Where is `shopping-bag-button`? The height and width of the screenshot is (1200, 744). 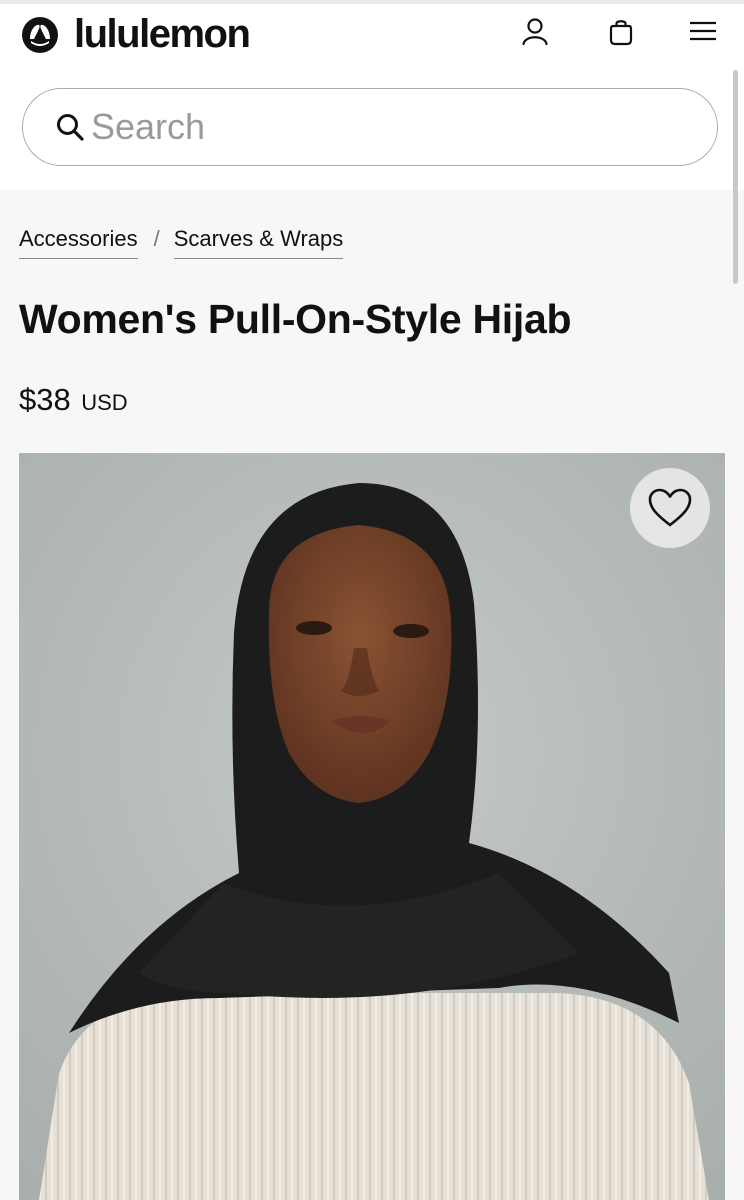 shopping-bag-button is located at coordinates (621, 31).